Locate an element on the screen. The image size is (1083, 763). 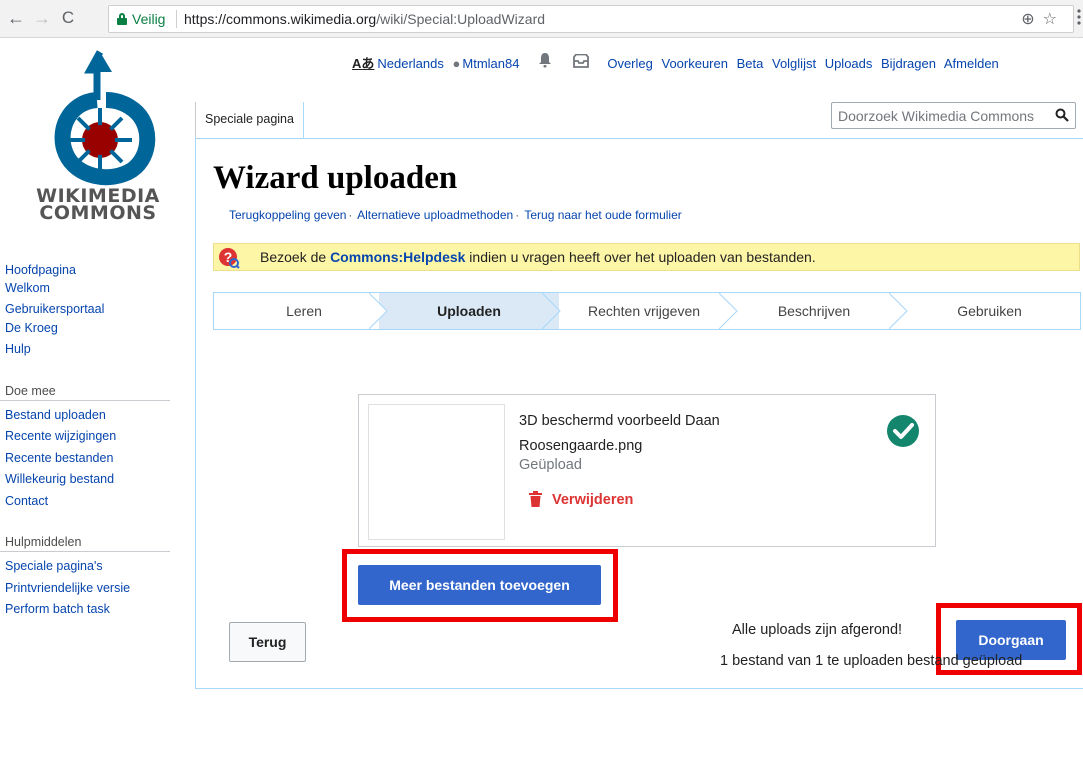
sidebar-item-recent-files: Recente bestanden is located at coordinates (97, 459).